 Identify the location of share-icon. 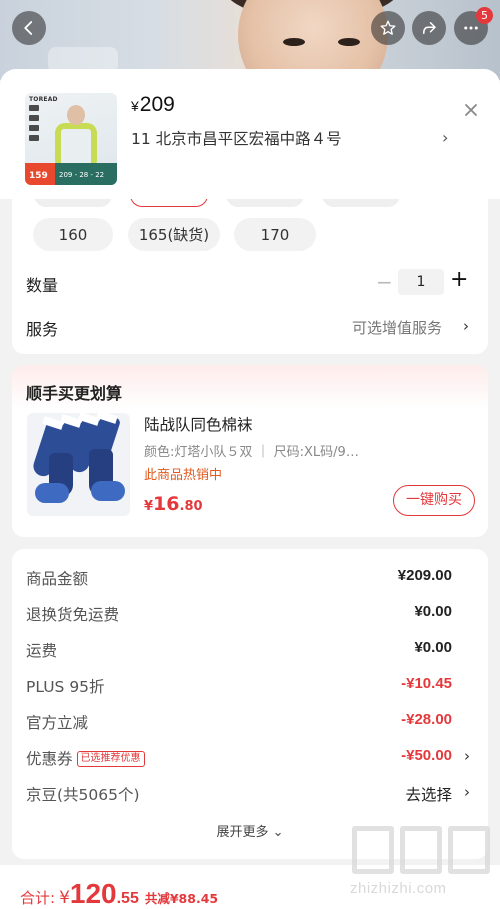
(429, 28).